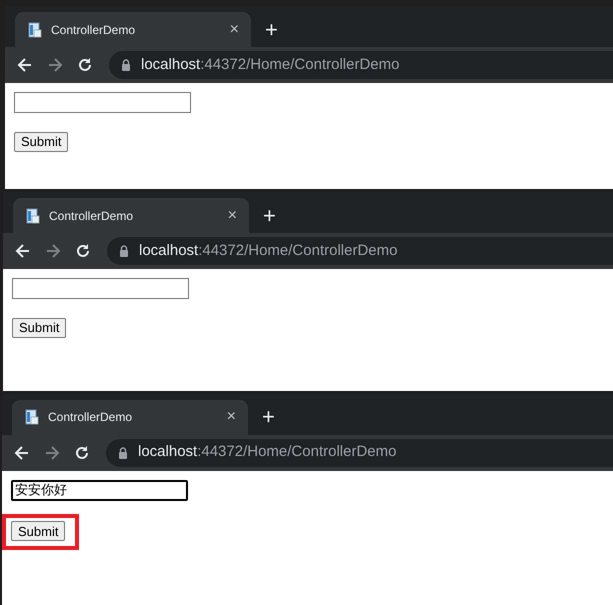 Image resolution: width=613 pixels, height=605 pixels. Describe the element at coordinates (99, 490) in the screenshot. I see `text-field: 安安你好` at that location.